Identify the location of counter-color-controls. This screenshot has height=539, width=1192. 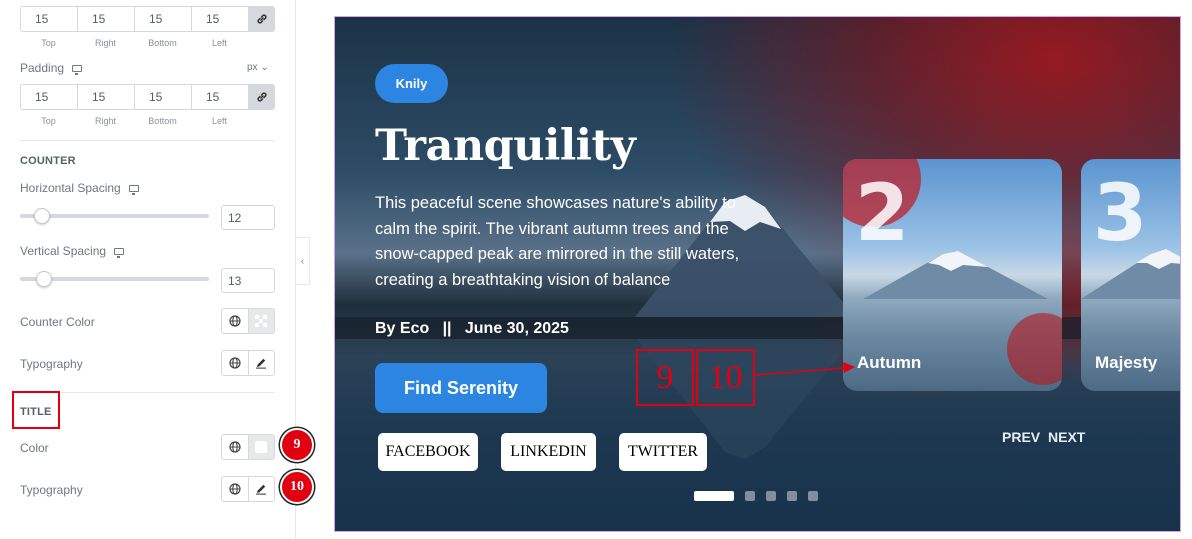
(248, 321).